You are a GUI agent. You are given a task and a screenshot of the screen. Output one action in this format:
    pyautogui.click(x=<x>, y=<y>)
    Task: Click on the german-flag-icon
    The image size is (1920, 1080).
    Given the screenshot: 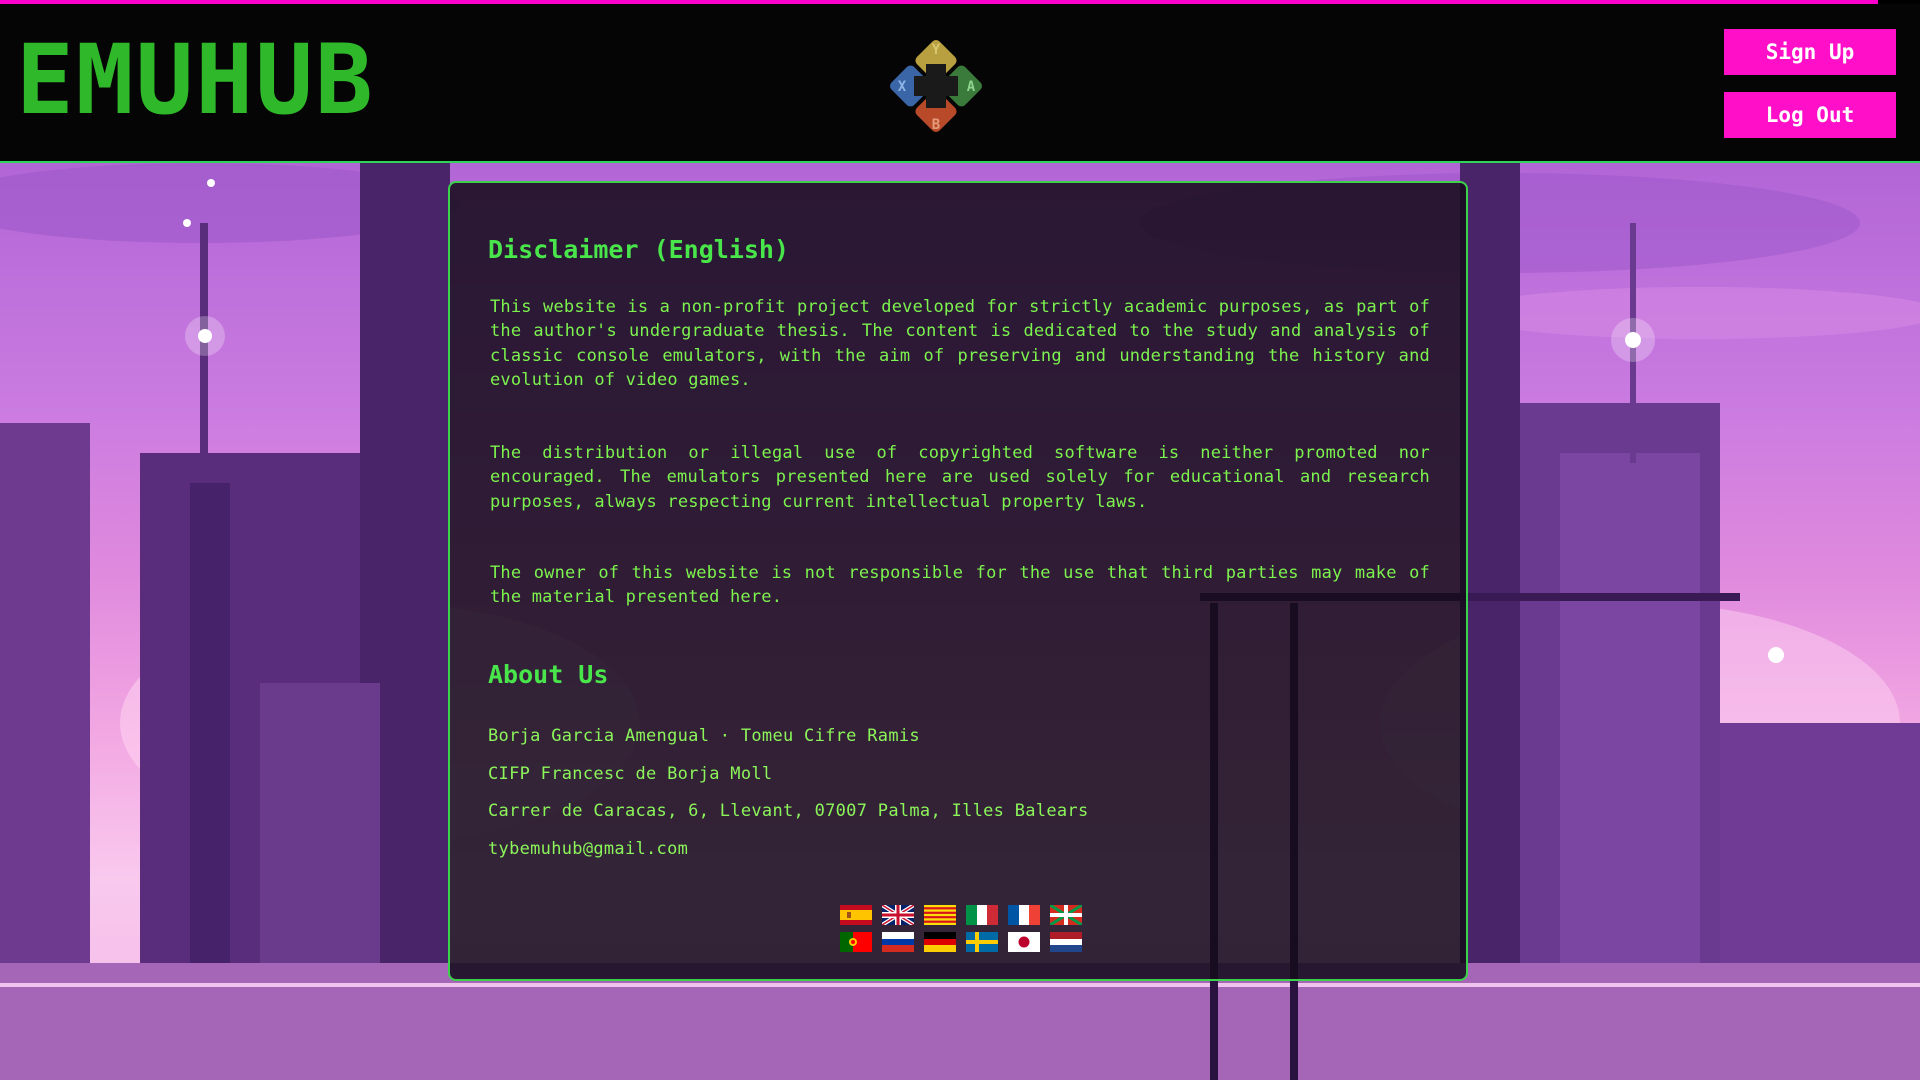 What is the action you would take?
    pyautogui.click(x=940, y=942)
    